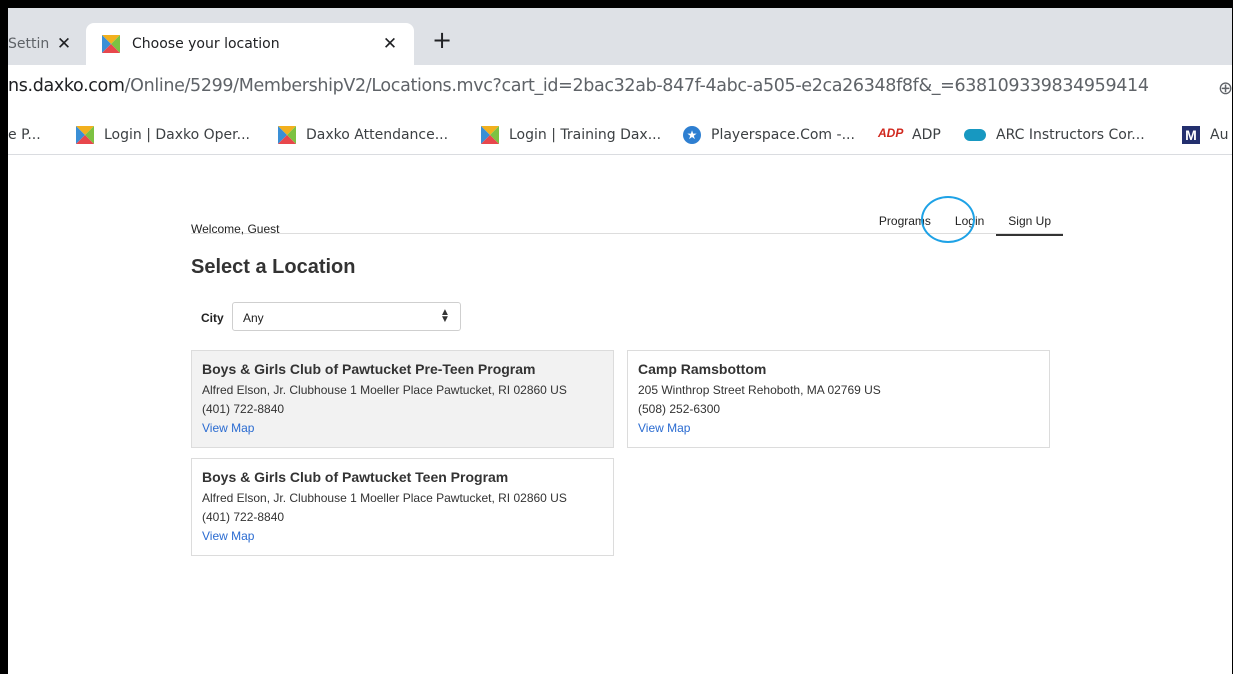 This screenshot has width=1233, height=674. I want to click on bookmark-item: M Au, so click(1205, 135).